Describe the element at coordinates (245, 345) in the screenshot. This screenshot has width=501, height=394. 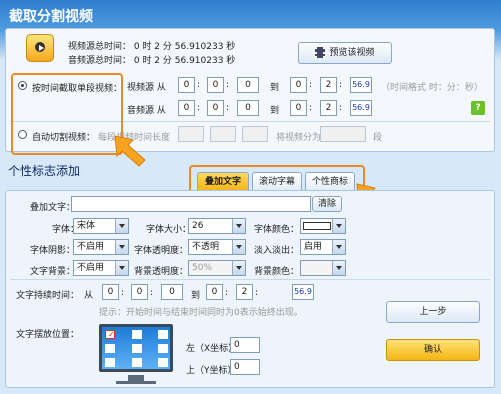
I see `x-coordinate-input: 0` at that location.